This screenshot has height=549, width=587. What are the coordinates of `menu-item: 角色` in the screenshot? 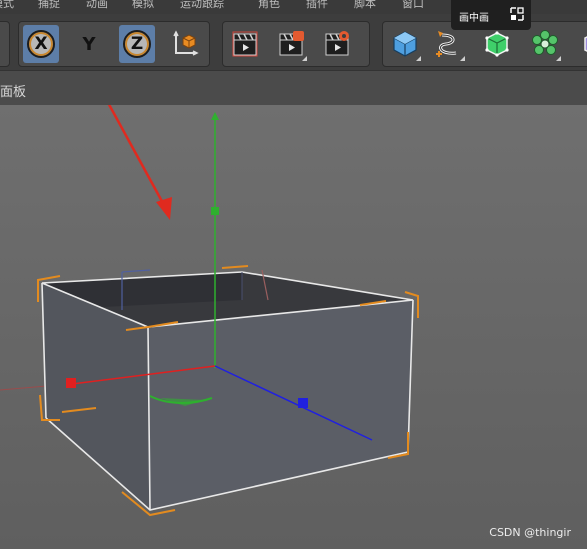 It's located at (269, 5).